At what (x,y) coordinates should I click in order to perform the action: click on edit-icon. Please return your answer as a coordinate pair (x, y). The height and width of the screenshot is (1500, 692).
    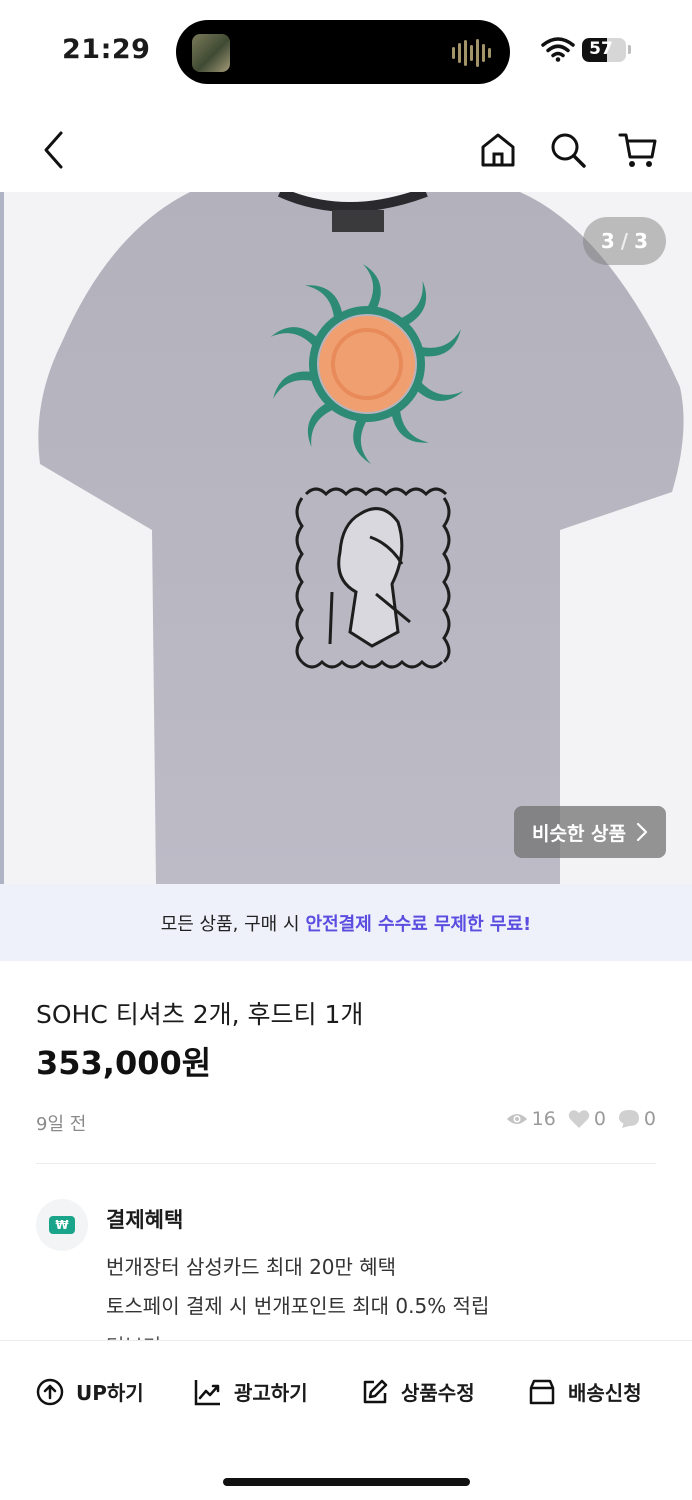
    Looking at the image, I should click on (375, 1391).